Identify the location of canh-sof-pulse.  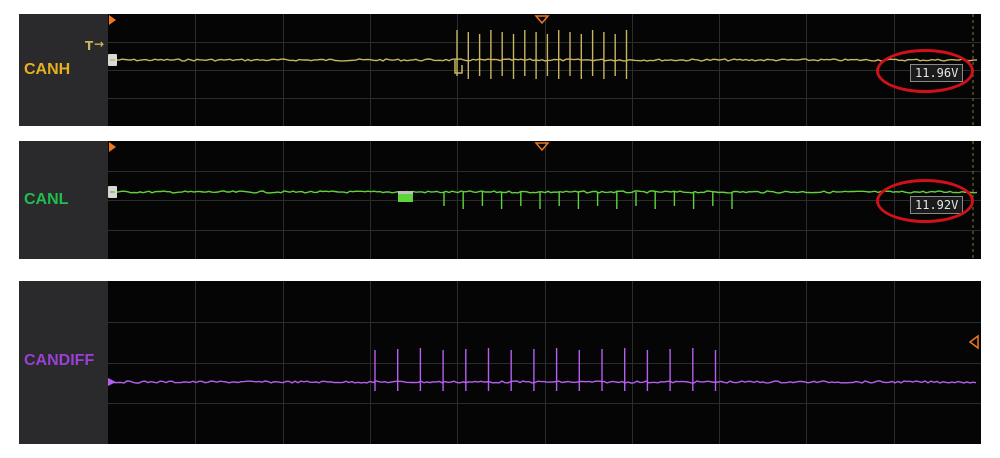
(458, 67).